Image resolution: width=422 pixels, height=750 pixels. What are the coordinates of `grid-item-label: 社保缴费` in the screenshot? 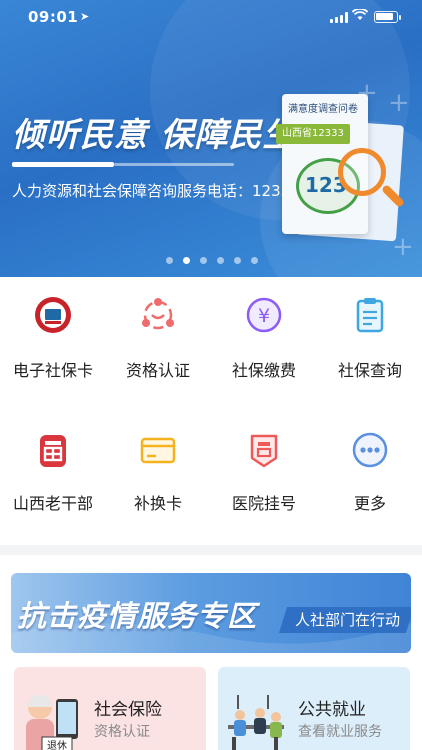 It's located at (263, 370).